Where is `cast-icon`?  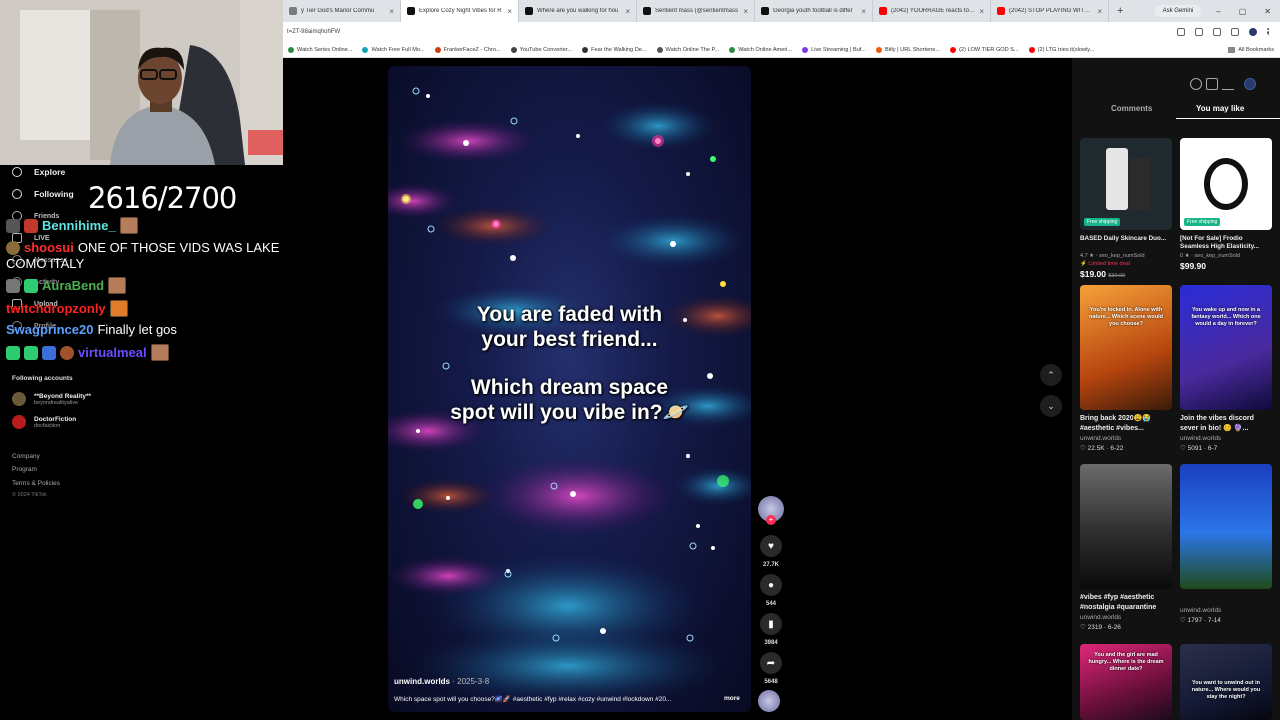 cast-icon is located at coordinates (1181, 32).